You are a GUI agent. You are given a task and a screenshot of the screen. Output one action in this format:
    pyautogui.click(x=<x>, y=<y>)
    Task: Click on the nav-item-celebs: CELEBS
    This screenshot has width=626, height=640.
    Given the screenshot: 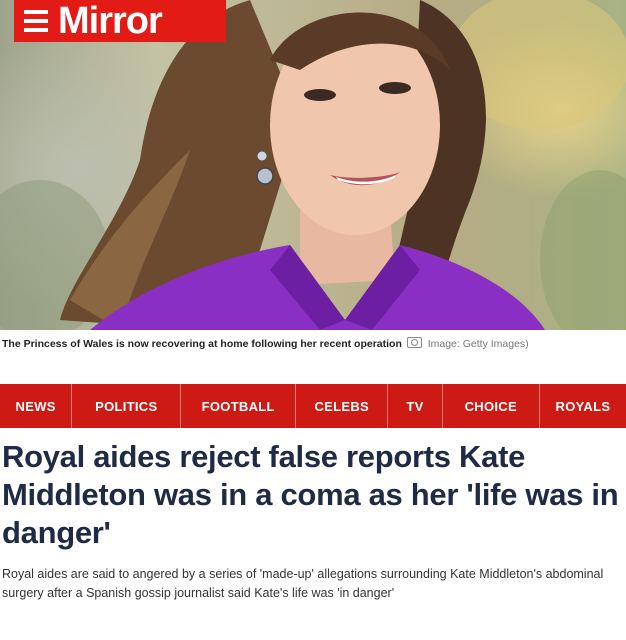 What is the action you would take?
    pyautogui.click(x=342, y=406)
    